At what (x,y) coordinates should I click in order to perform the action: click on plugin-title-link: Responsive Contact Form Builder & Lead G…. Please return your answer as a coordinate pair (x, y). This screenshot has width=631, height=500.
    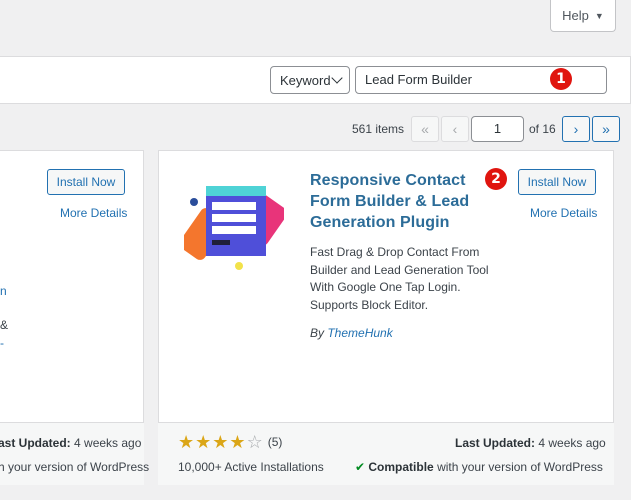
    Looking at the image, I should click on (400, 201).